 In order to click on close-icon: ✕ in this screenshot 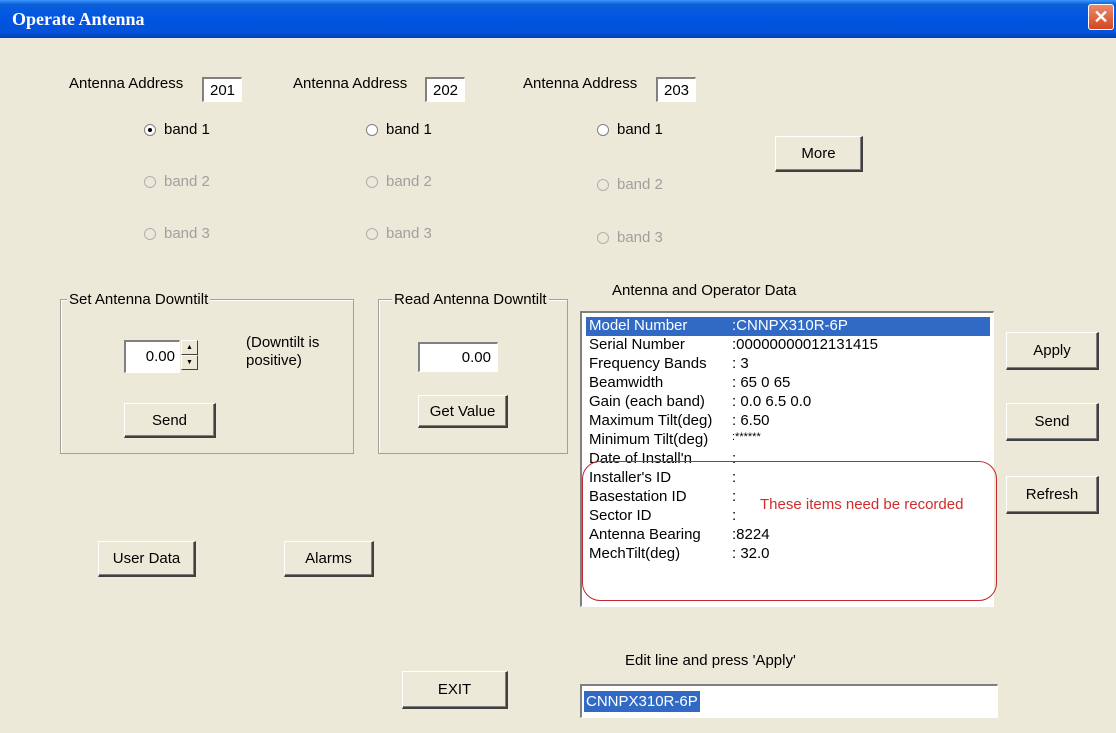, I will do `click(1101, 17)`.